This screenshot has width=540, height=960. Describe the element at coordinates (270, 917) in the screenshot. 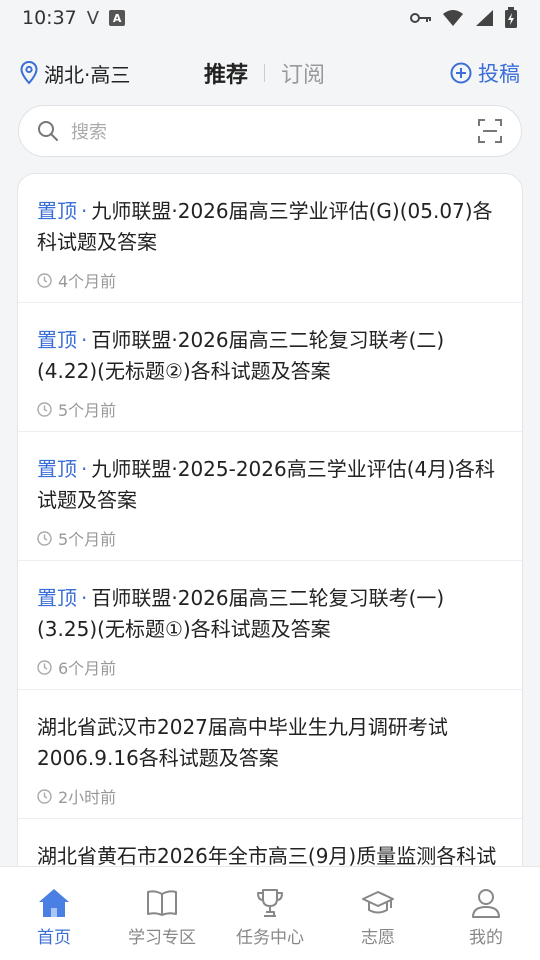

I see `tabbar-item-tasks: 任务中心` at that location.